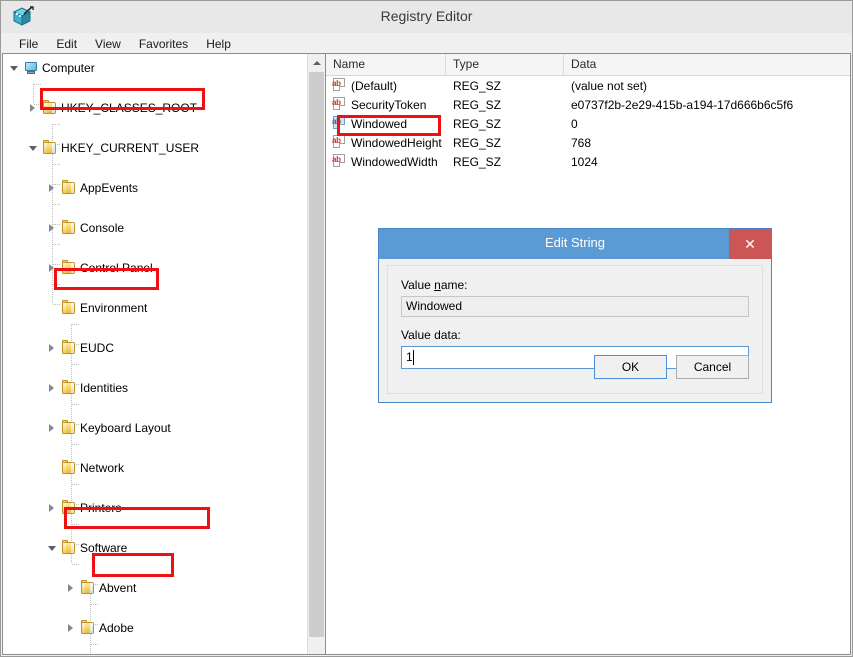 The width and height of the screenshot is (853, 657). I want to click on value-name-field: Windowed, so click(575, 306).